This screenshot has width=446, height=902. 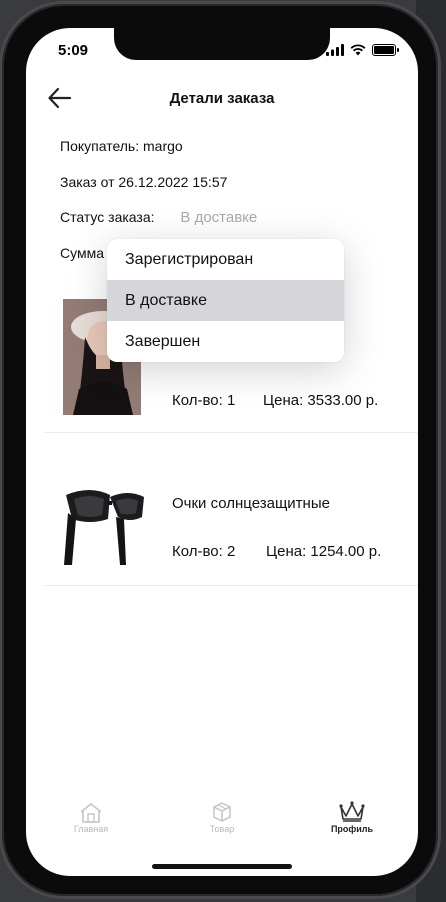 I want to click on home-indicator, so click(x=222, y=866).